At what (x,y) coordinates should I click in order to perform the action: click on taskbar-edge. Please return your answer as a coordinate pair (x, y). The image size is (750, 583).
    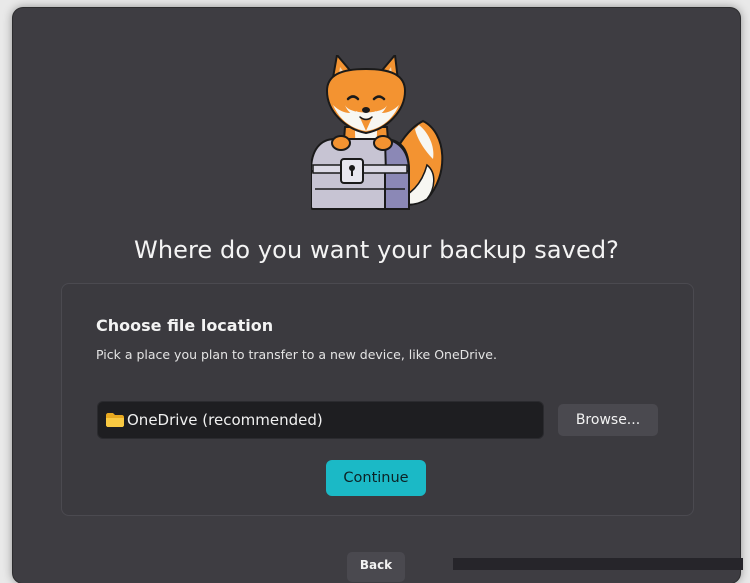
    Looking at the image, I should click on (598, 564).